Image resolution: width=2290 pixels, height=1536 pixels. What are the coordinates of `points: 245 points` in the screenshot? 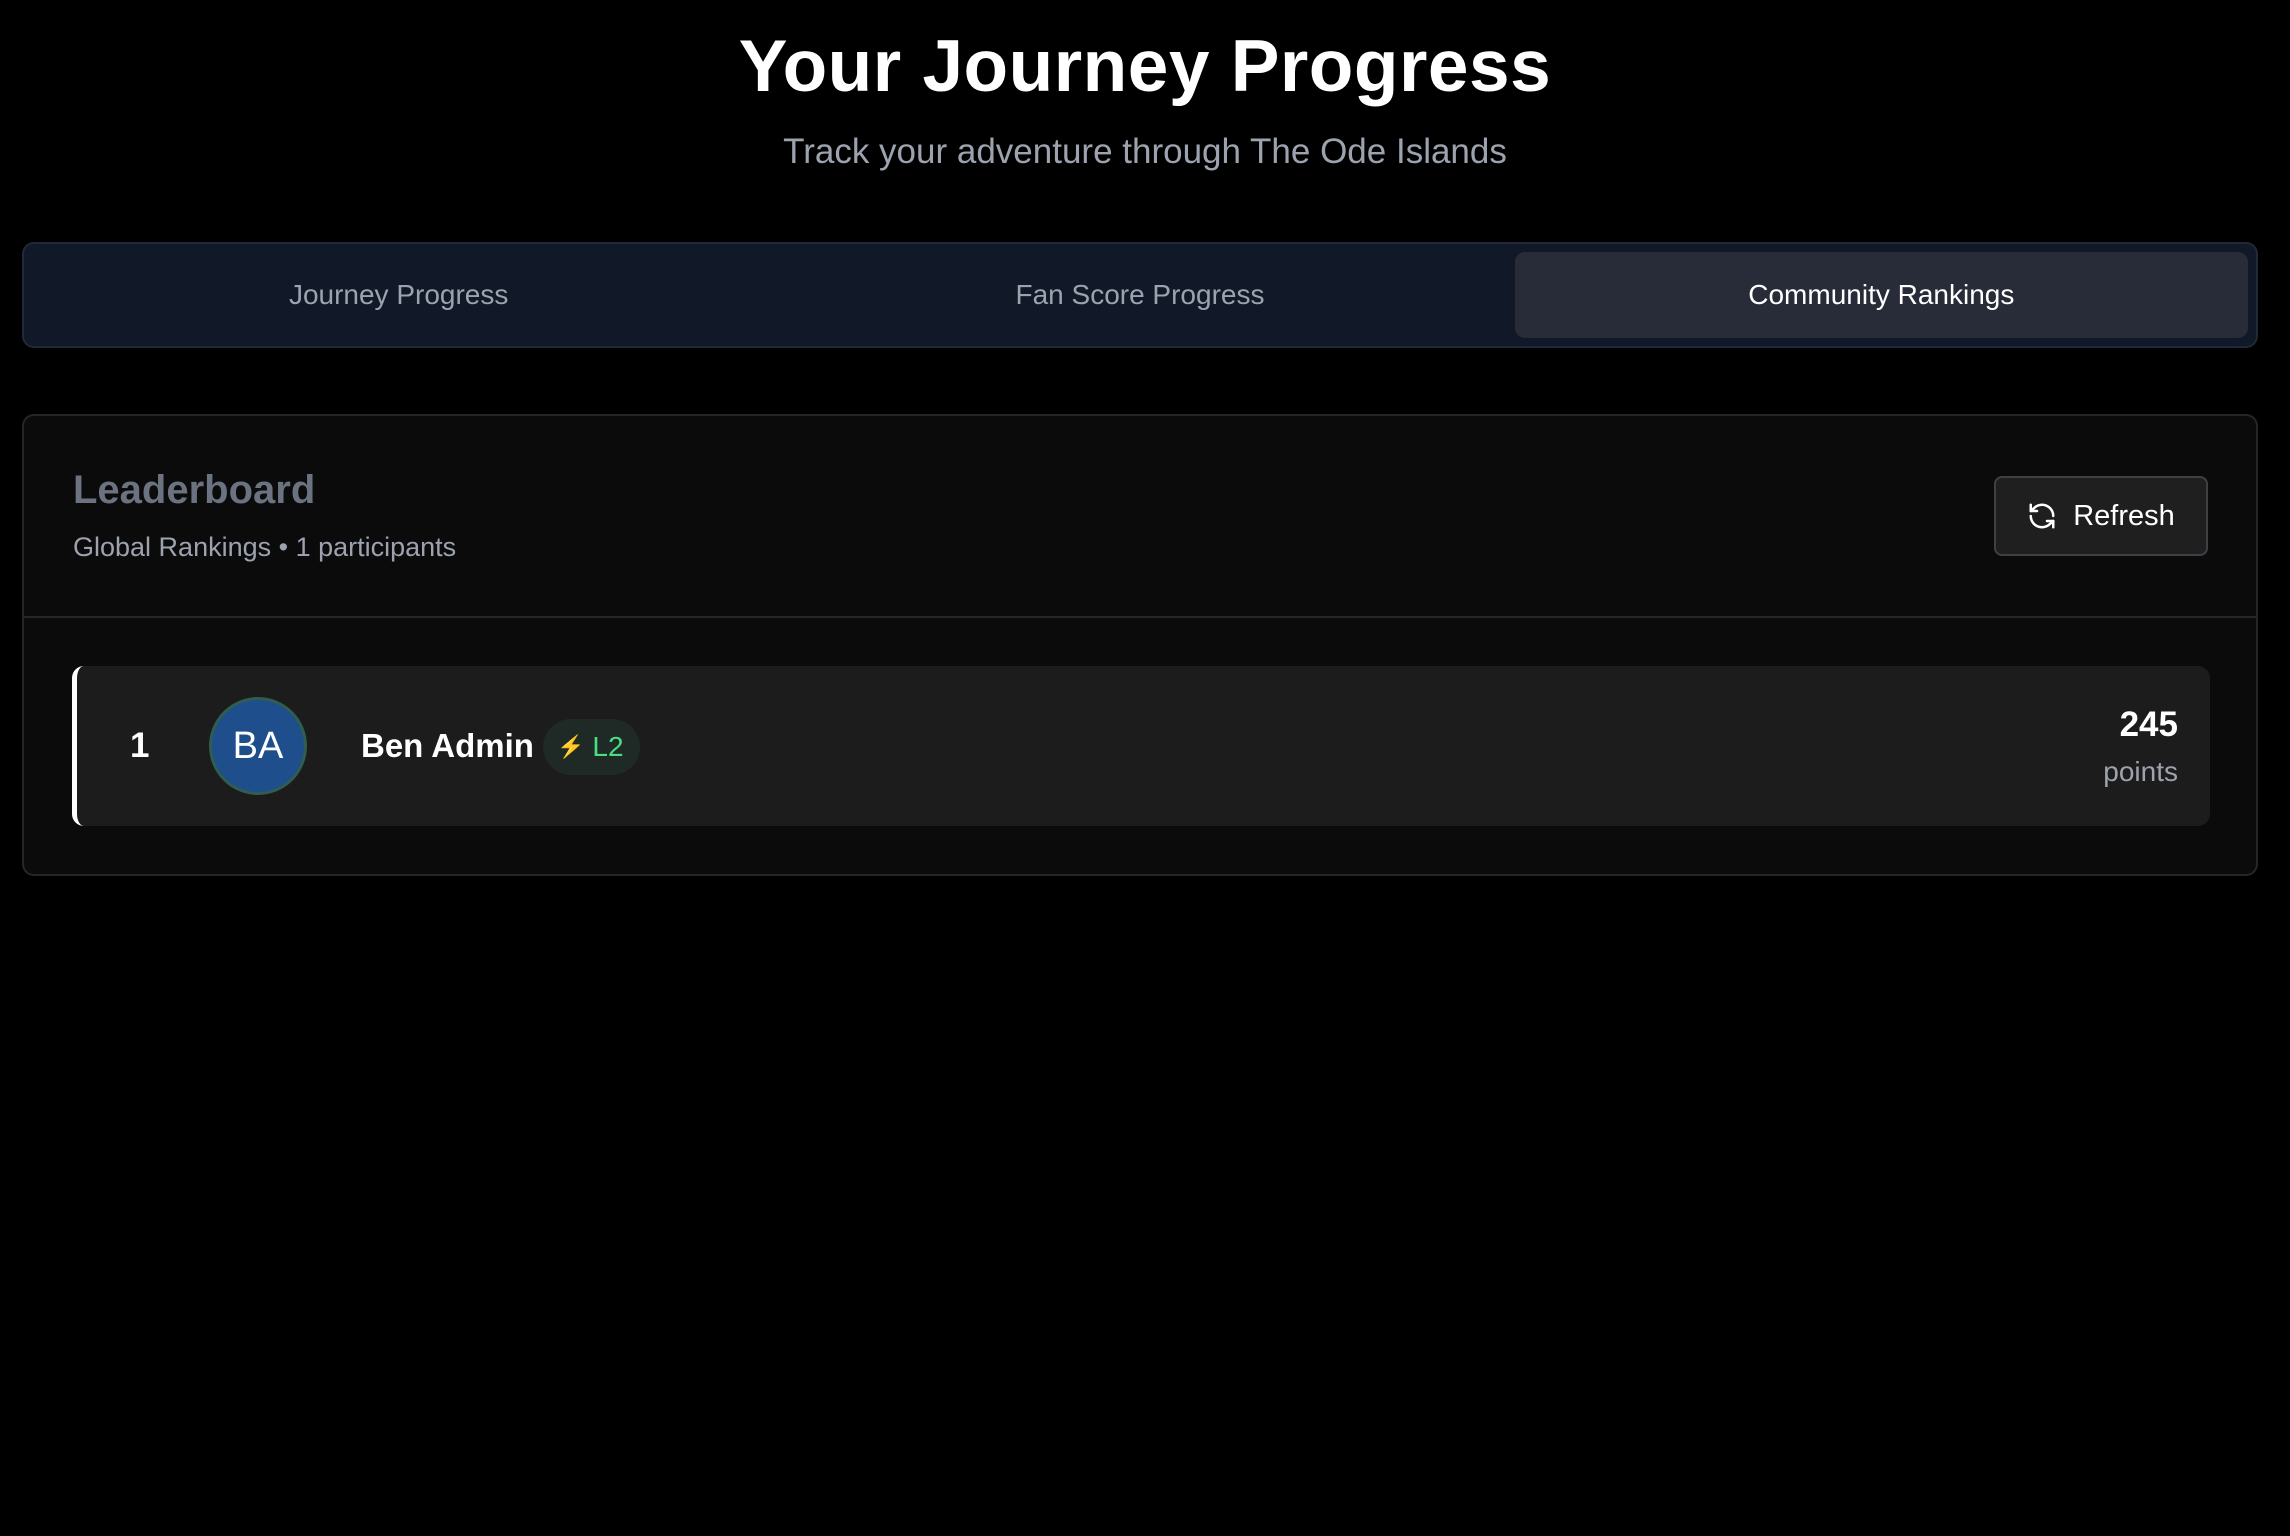 It's located at (2140, 748).